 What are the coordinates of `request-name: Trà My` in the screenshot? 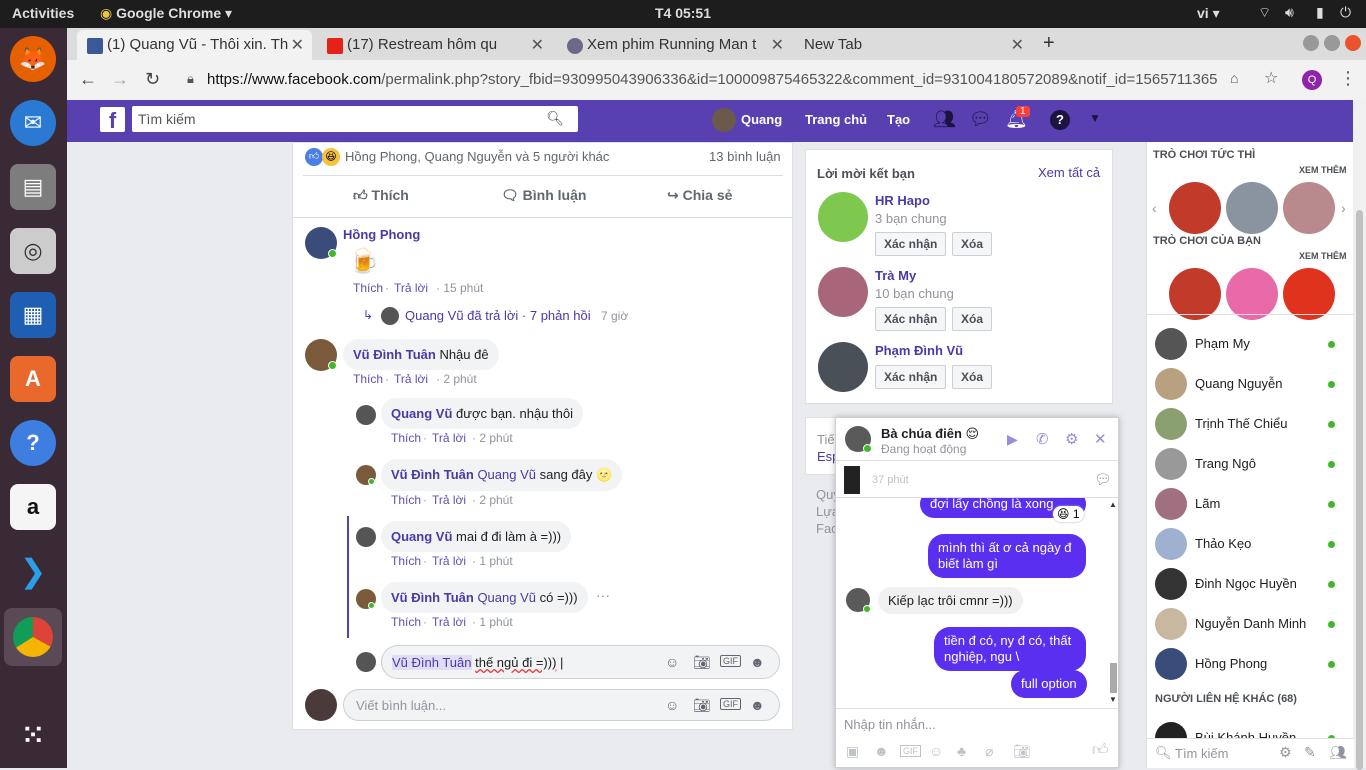 It's located at (895, 275).